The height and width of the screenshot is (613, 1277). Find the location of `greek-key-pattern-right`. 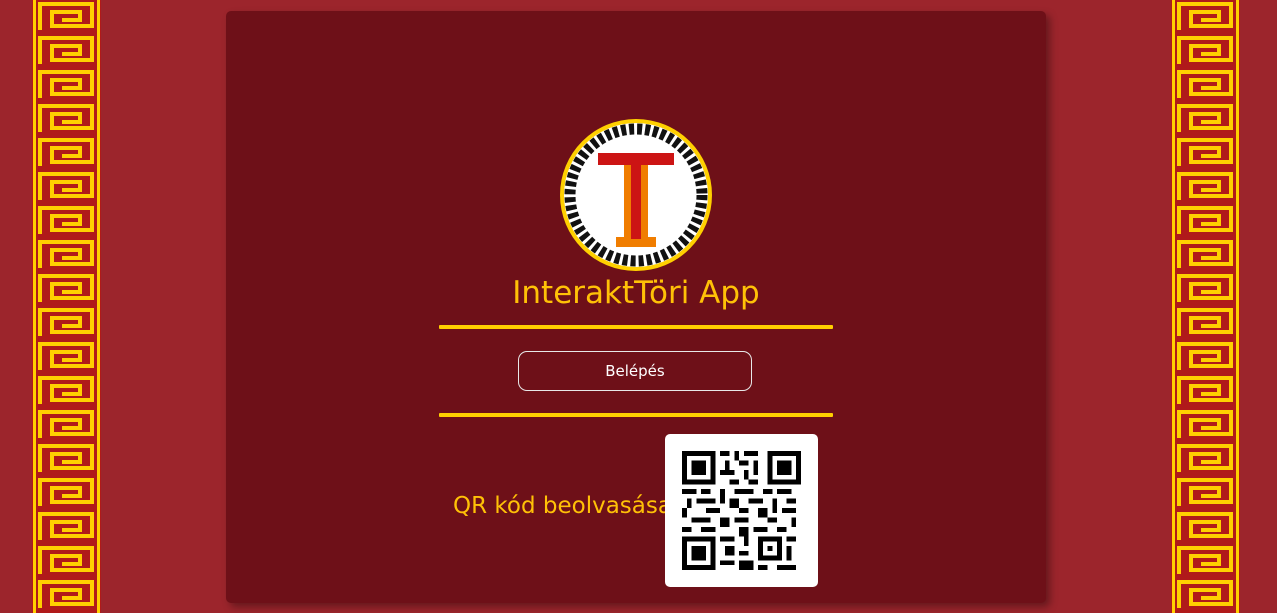

greek-key-pattern-right is located at coordinates (1205, 306).